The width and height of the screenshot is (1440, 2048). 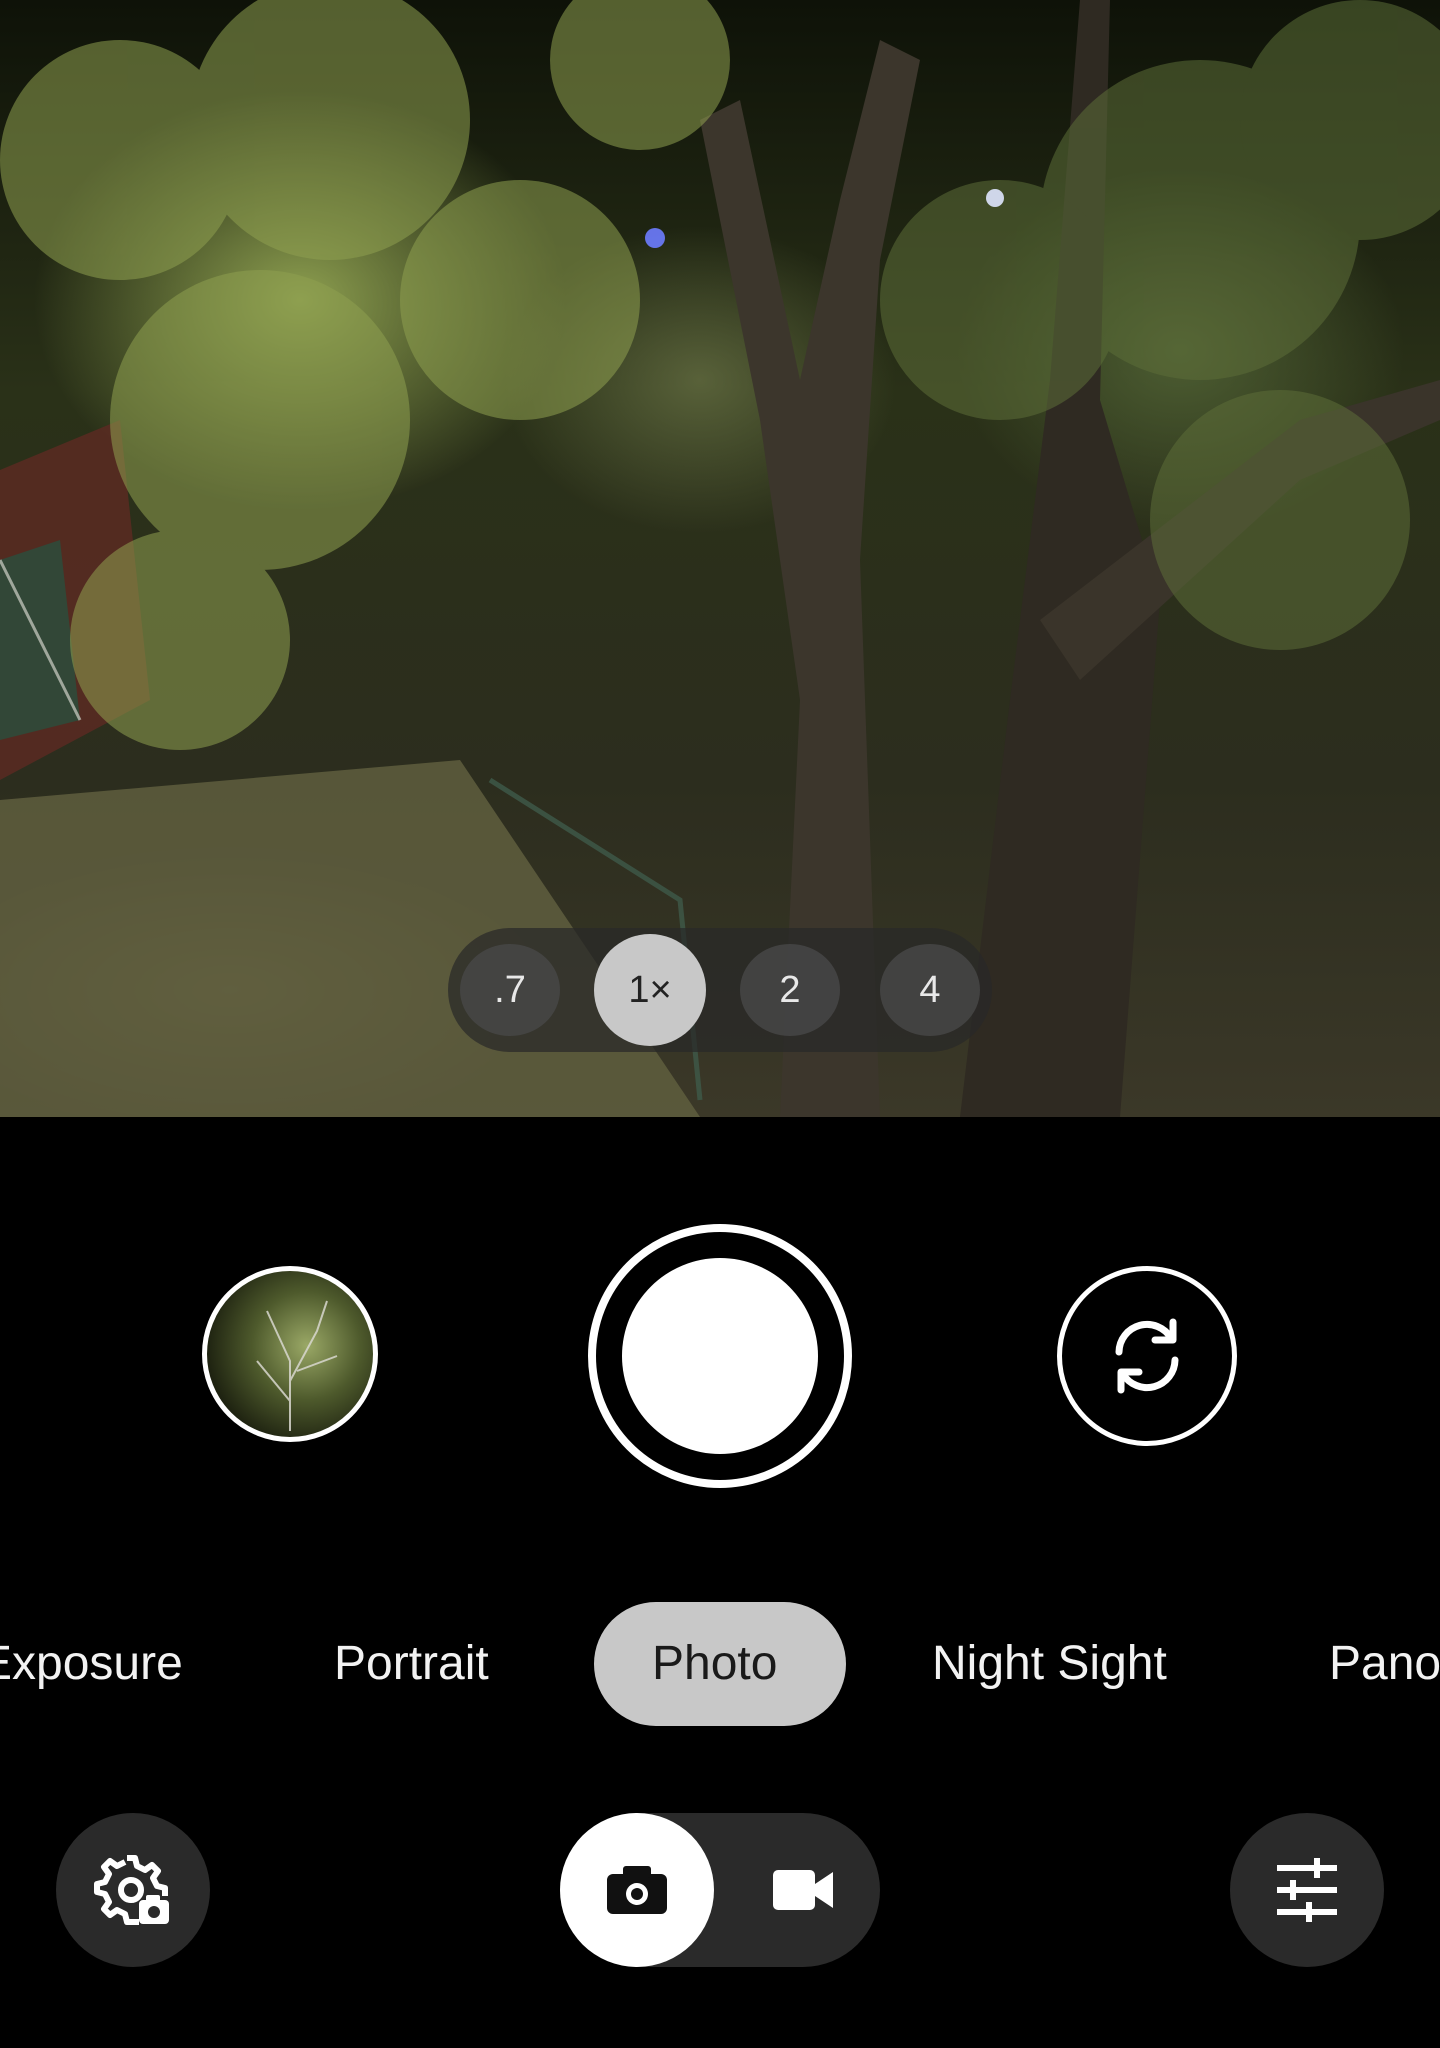 I want to click on zoom-option-4: 4, so click(x=930, y=990).